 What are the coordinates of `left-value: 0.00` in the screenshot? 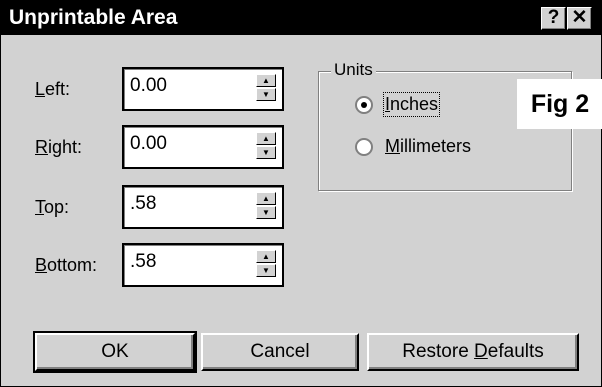 It's located at (148, 86).